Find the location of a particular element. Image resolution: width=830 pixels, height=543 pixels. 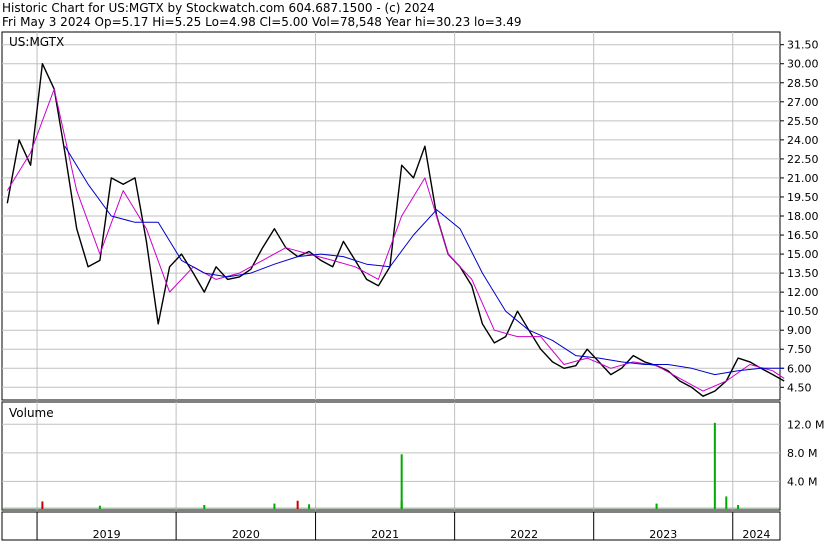

price-tick-label: 30.00 is located at coordinates (803, 64).